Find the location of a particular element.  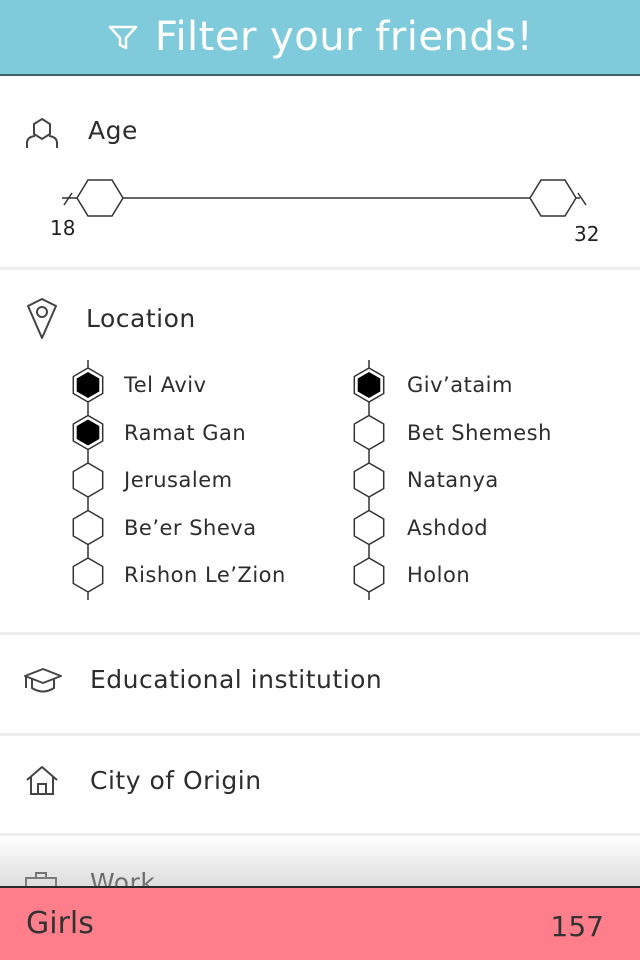

location-option: Ashdod is located at coordinates (447, 527).